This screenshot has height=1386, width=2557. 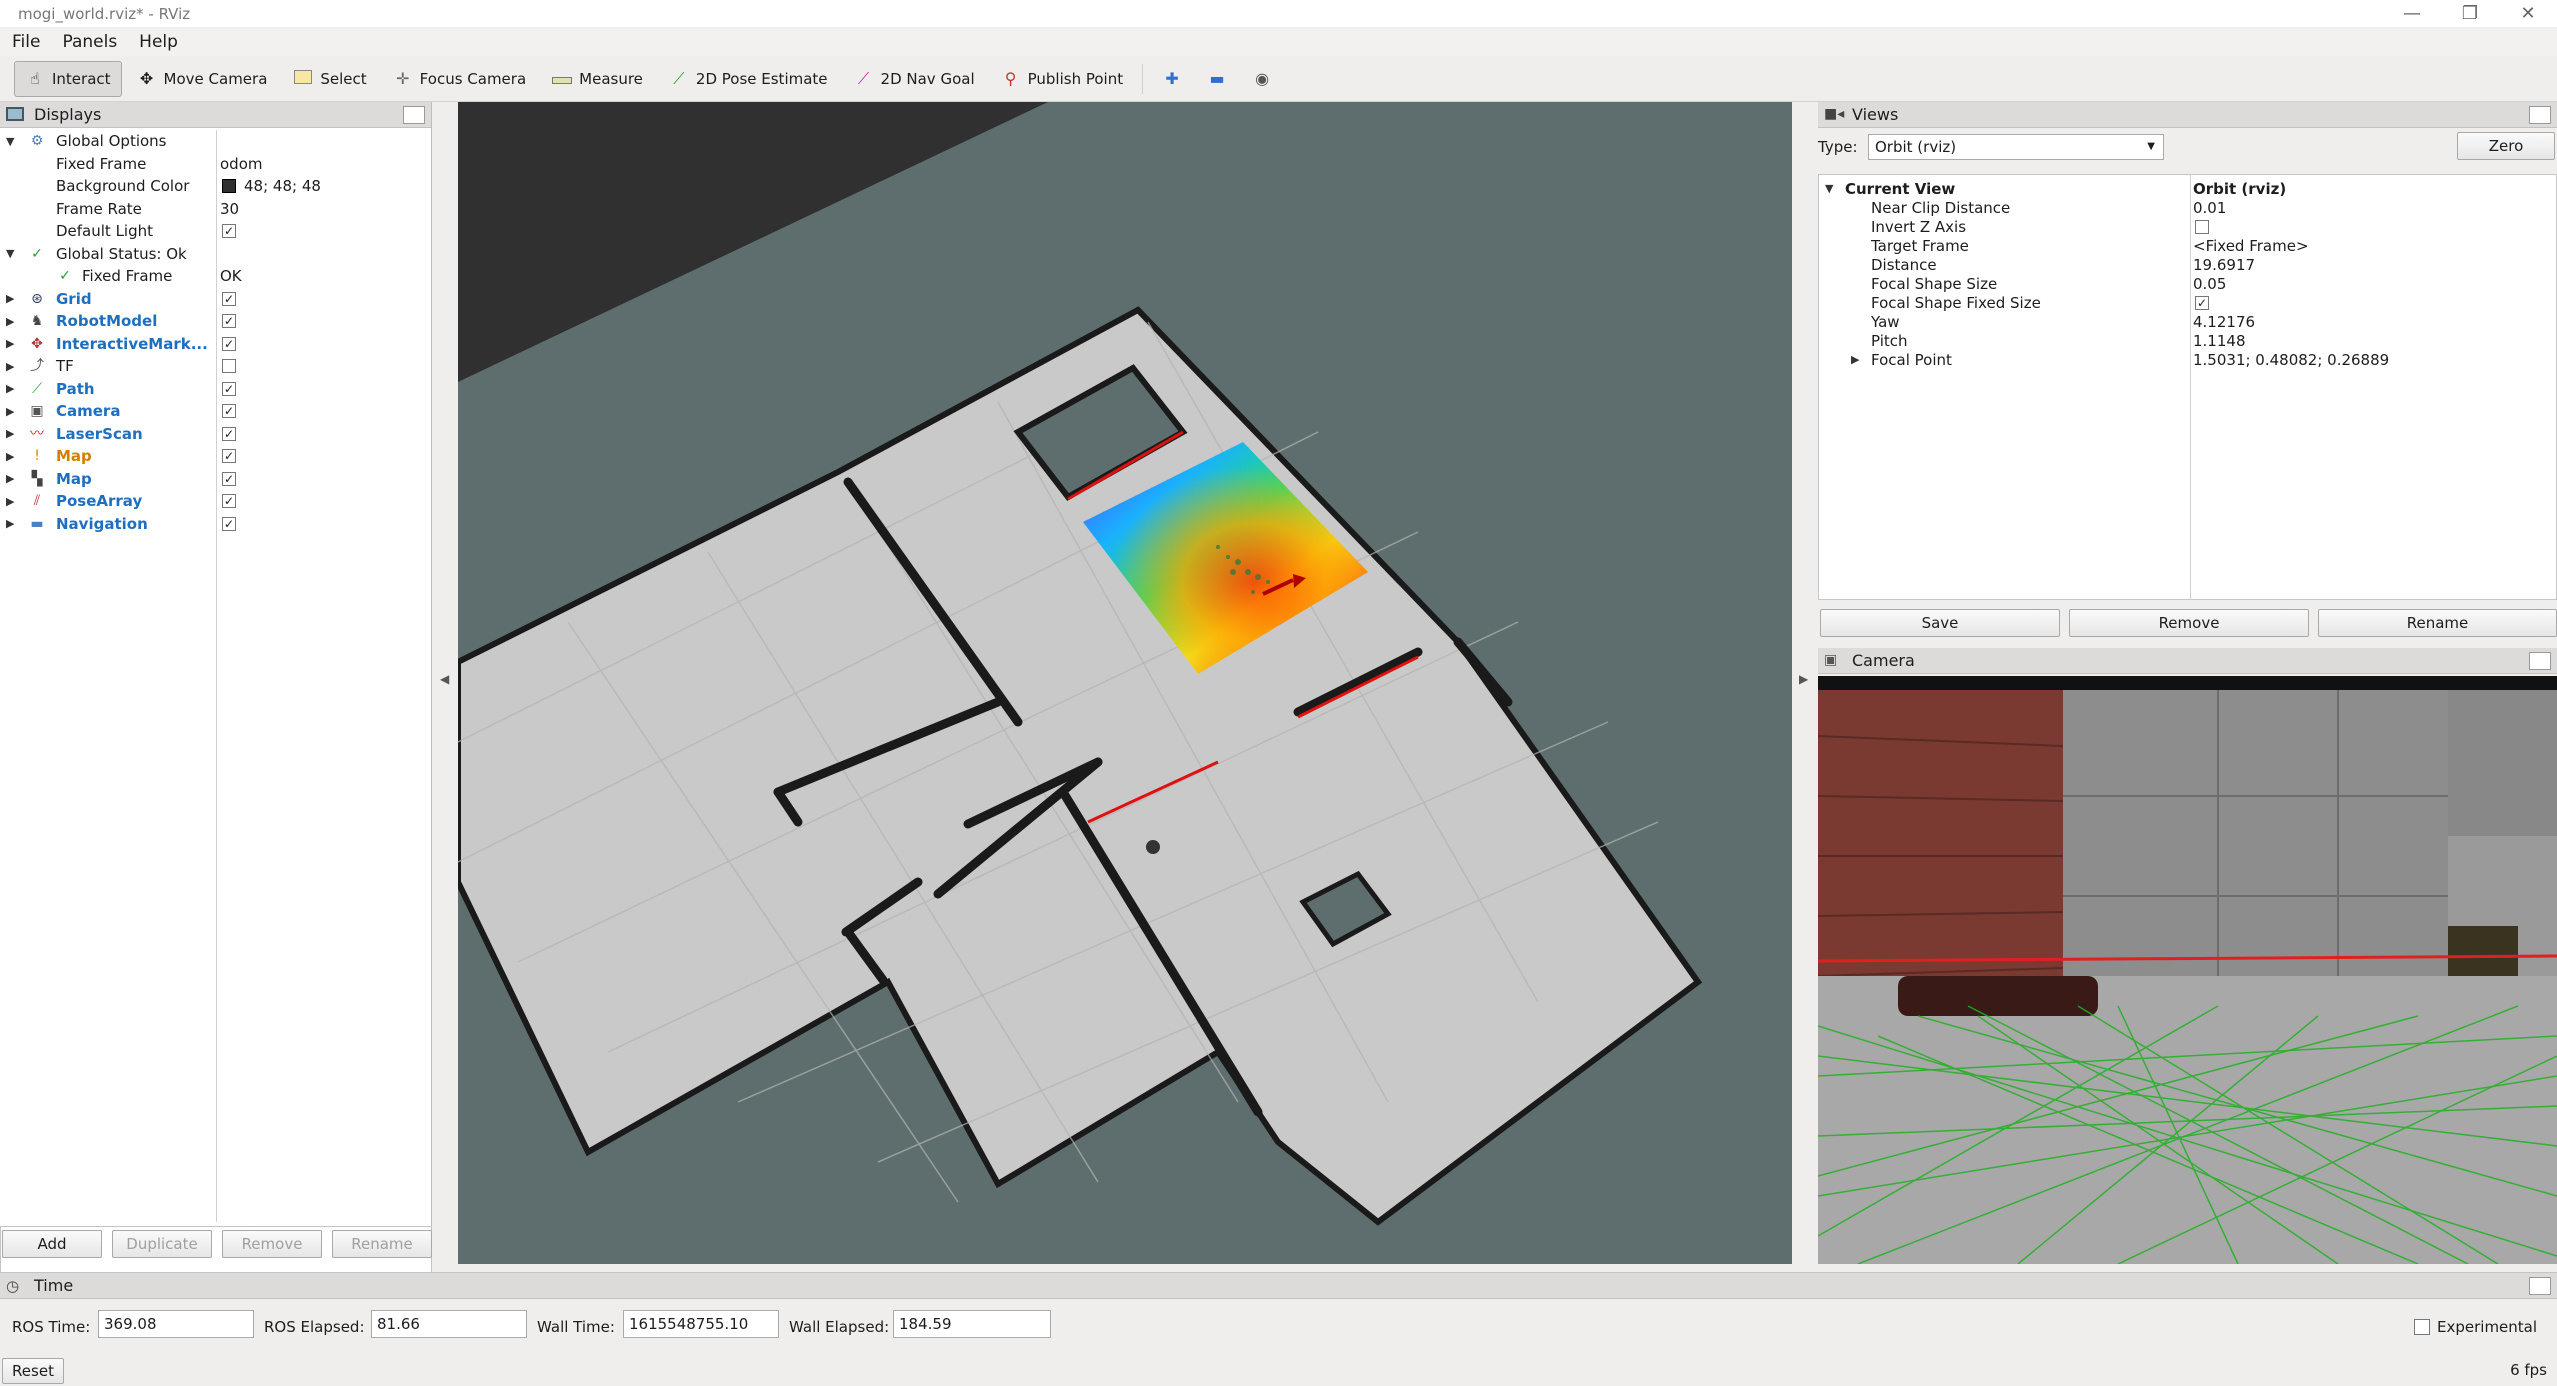 I want to click on reset-button: Reset, so click(x=33, y=1371).